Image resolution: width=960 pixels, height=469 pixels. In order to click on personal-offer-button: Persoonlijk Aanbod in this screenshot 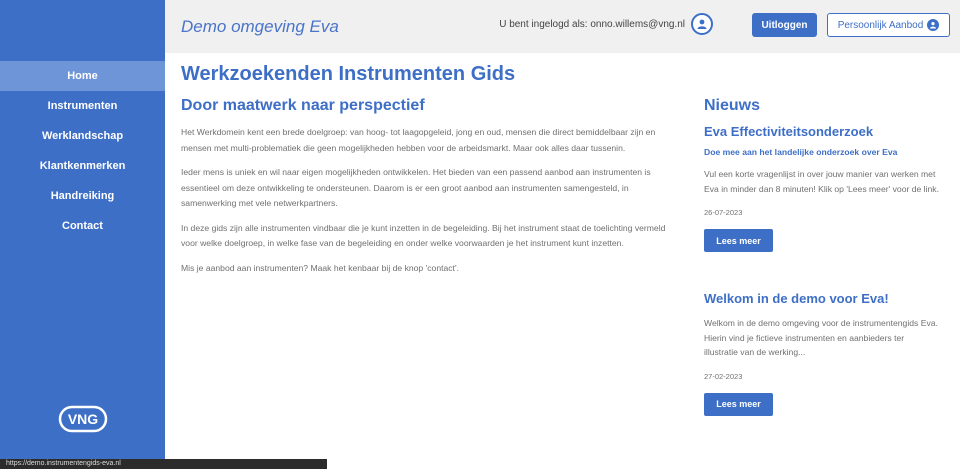, I will do `click(888, 25)`.